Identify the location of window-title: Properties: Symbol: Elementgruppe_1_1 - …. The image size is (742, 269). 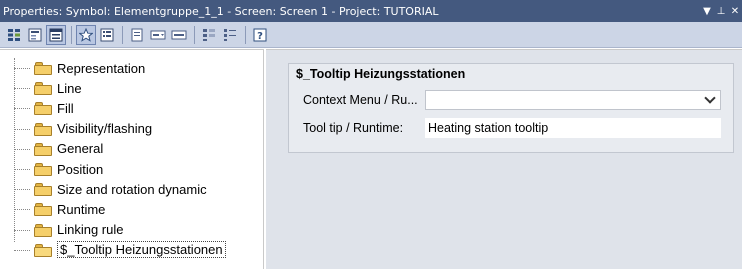
(221, 11).